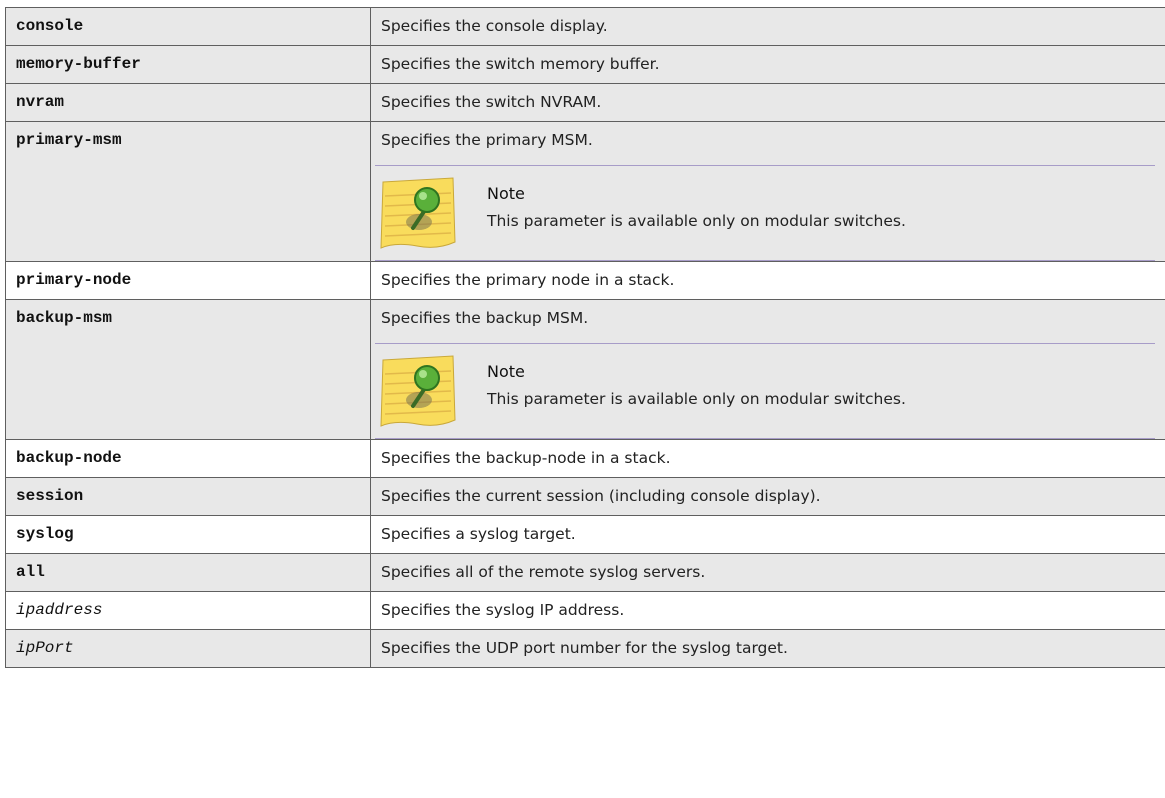  Describe the element at coordinates (767, 458) in the screenshot. I see `param-description: Specifies the backup-node in a stack.` at that location.